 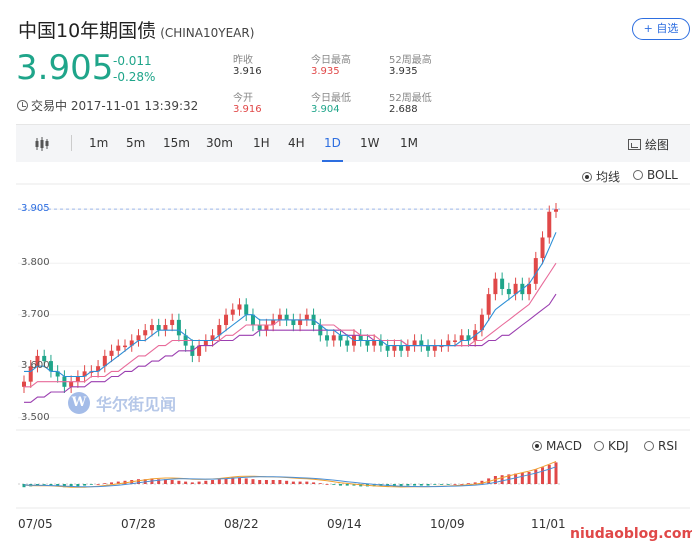 I want to click on x-tick-label: 11/01, so click(x=548, y=524).